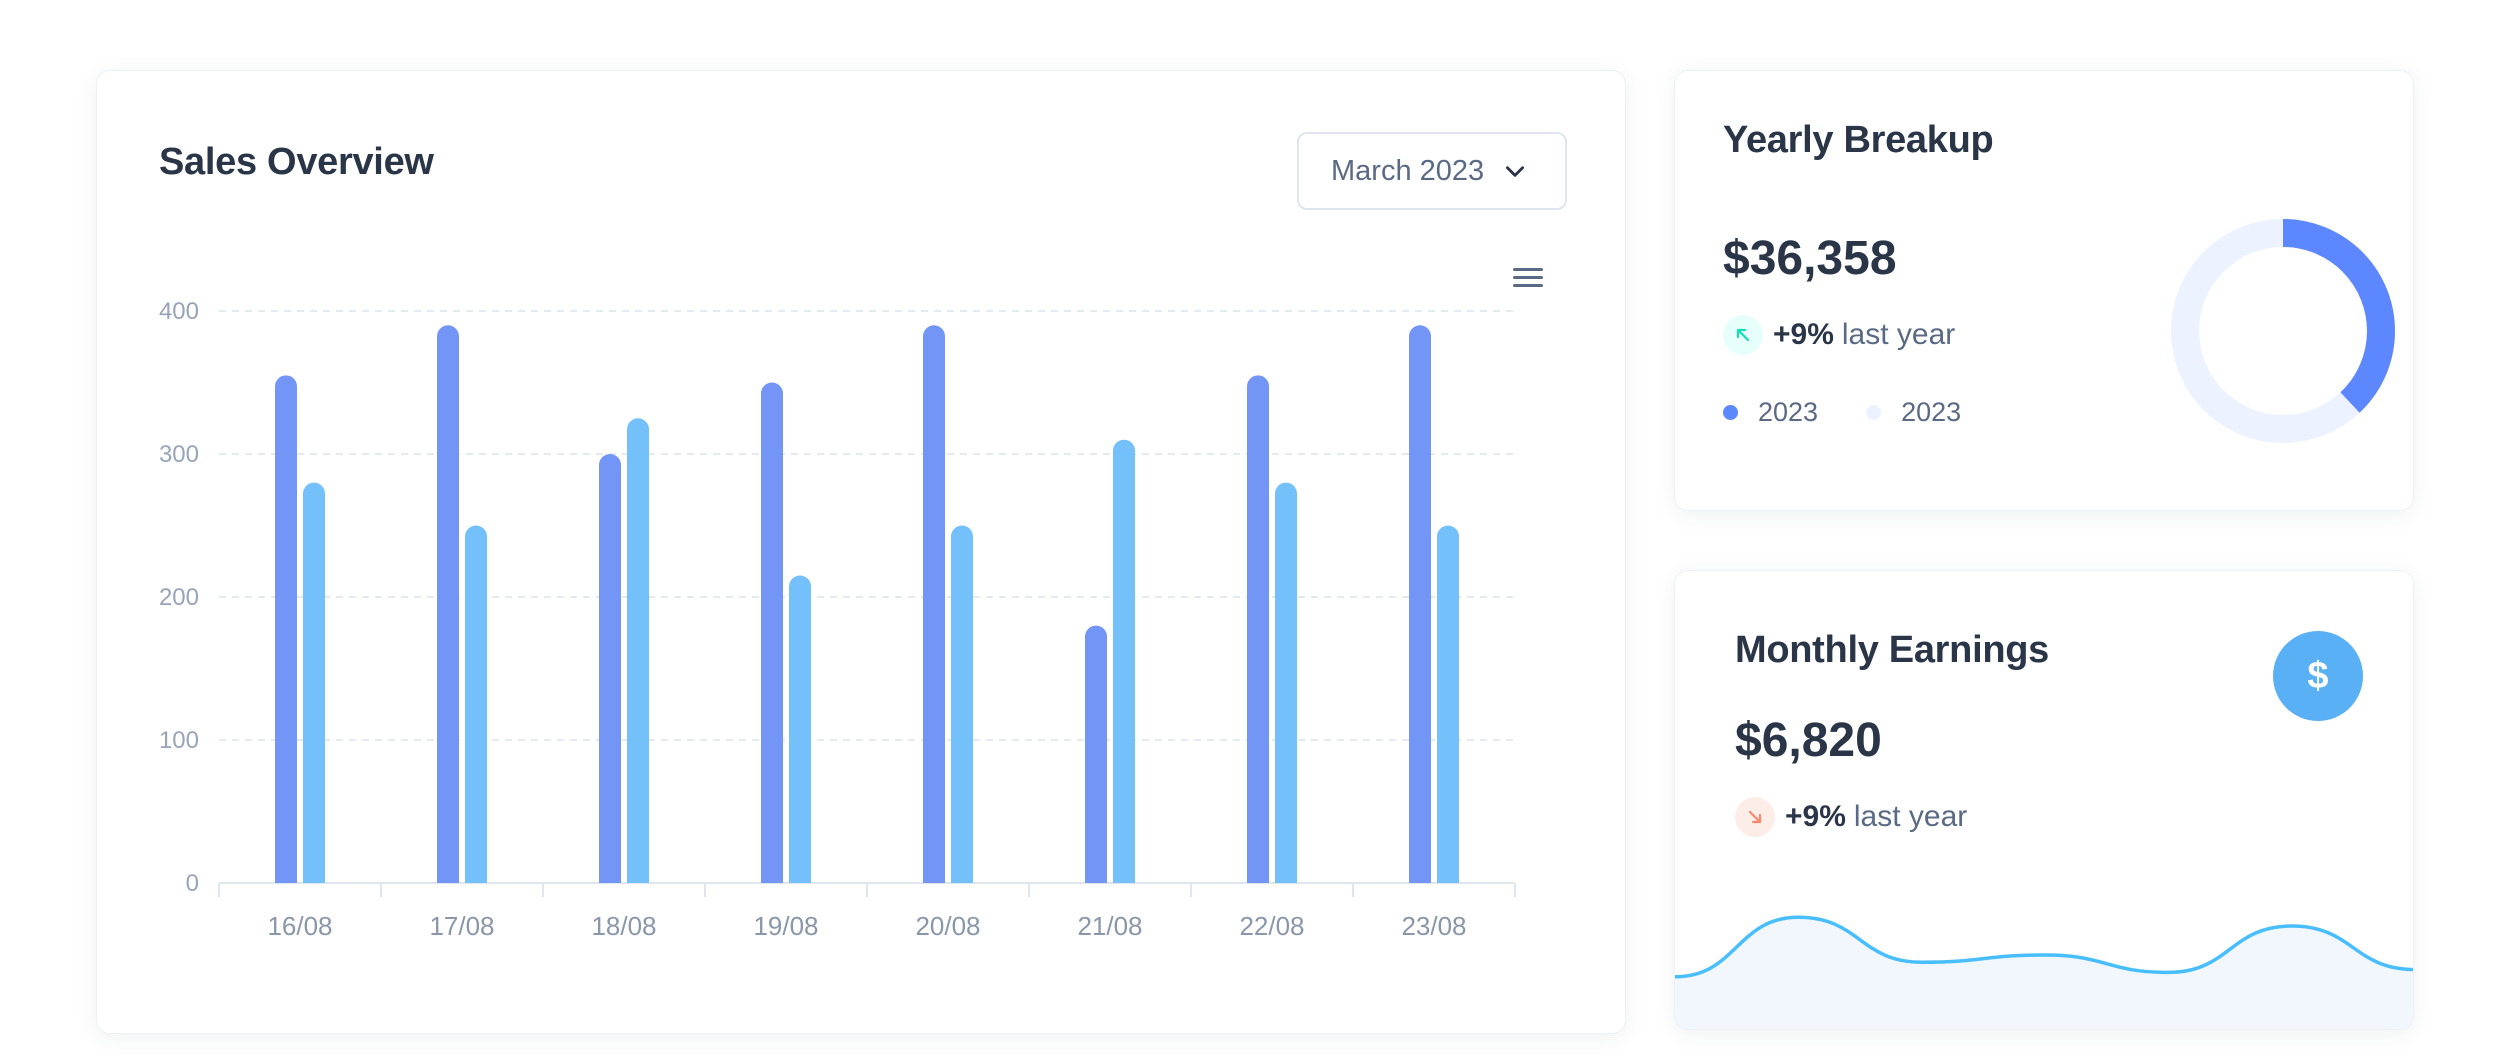  Describe the element at coordinates (299, 926) in the screenshot. I see `x-tick-label: 16/08` at that location.